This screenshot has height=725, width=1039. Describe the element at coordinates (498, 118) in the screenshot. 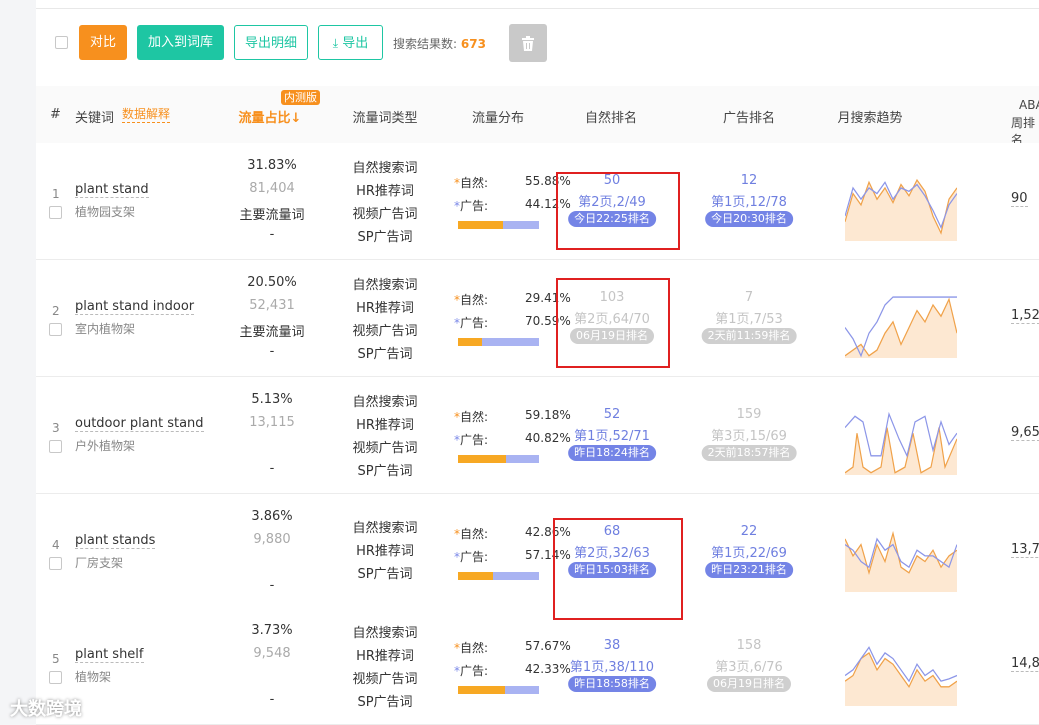

I see `col-flow-dist: 流量分布` at that location.